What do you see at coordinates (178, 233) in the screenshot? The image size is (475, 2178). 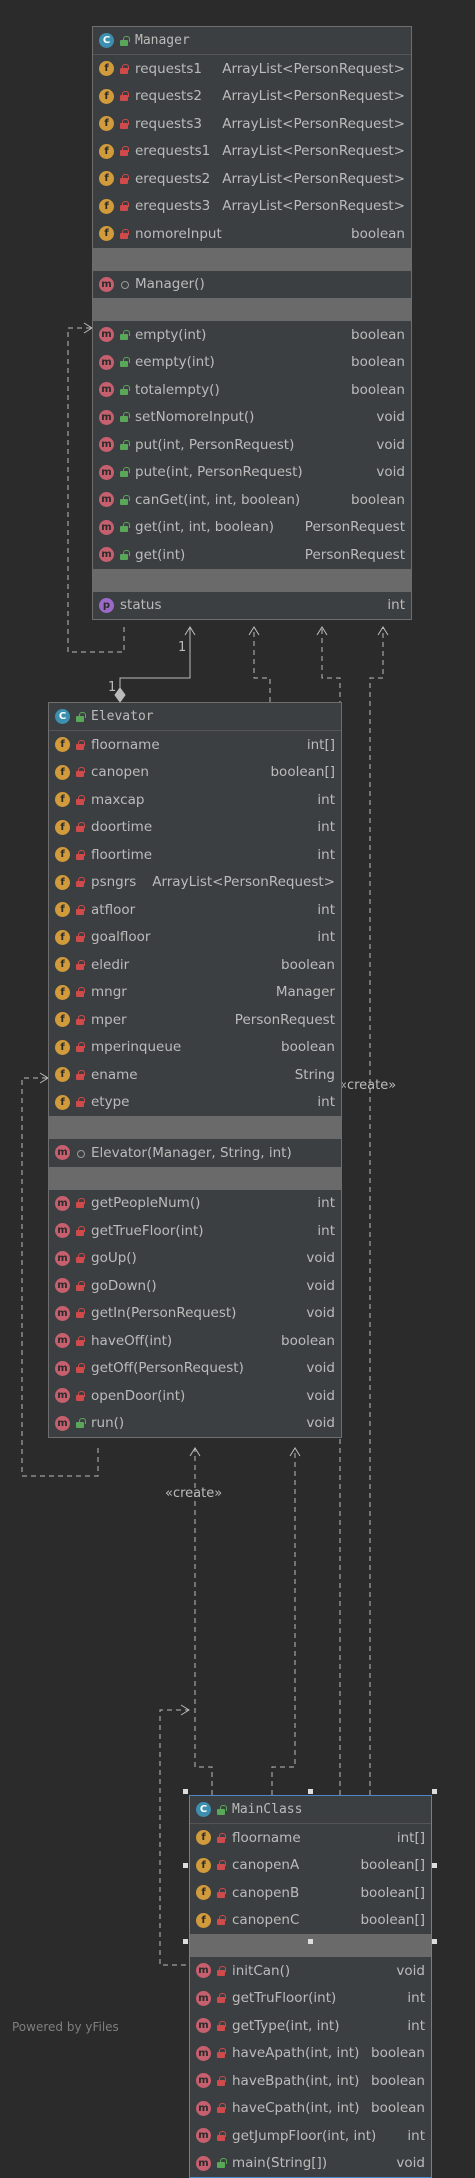 I see `field-name: nomoreInput` at bounding box center [178, 233].